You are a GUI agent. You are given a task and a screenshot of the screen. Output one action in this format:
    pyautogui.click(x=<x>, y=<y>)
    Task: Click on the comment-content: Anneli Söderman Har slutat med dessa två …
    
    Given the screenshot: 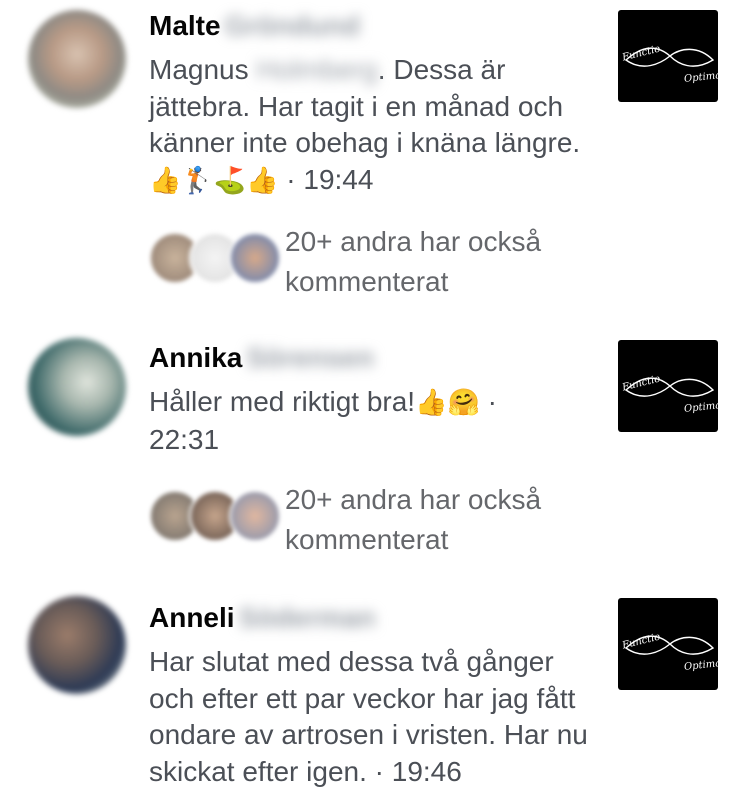 What is the action you would take?
    pyautogui.click(x=374, y=695)
    